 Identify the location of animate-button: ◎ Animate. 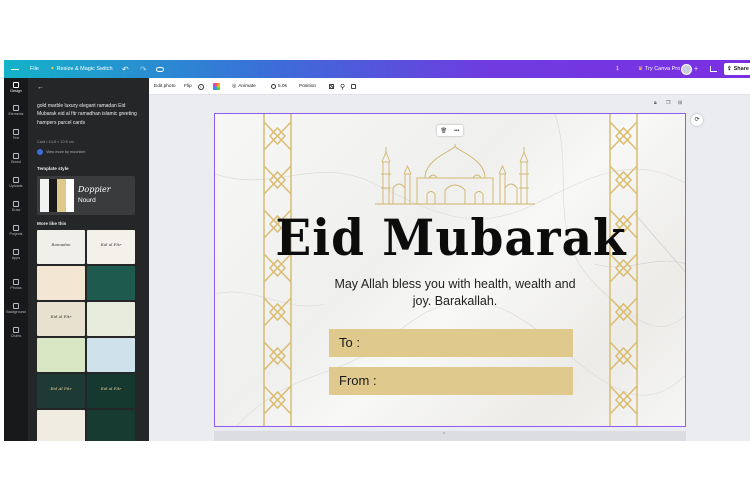
(244, 86).